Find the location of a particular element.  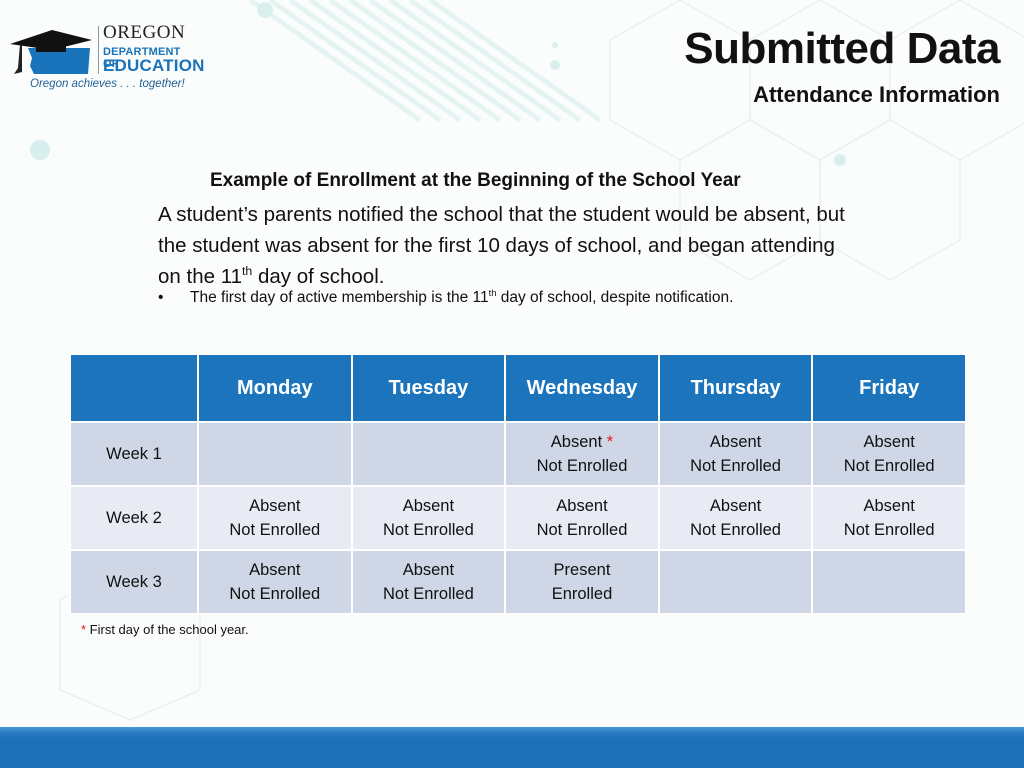

footnote-text: First day of the school year. is located at coordinates (167, 629).